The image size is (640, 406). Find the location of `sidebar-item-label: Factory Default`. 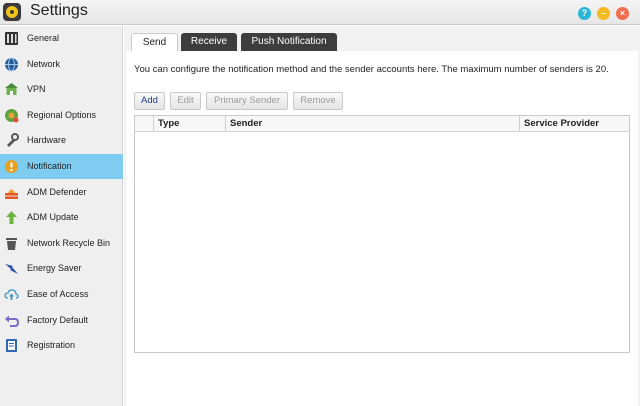

sidebar-item-label: Factory Default is located at coordinates (58, 319).